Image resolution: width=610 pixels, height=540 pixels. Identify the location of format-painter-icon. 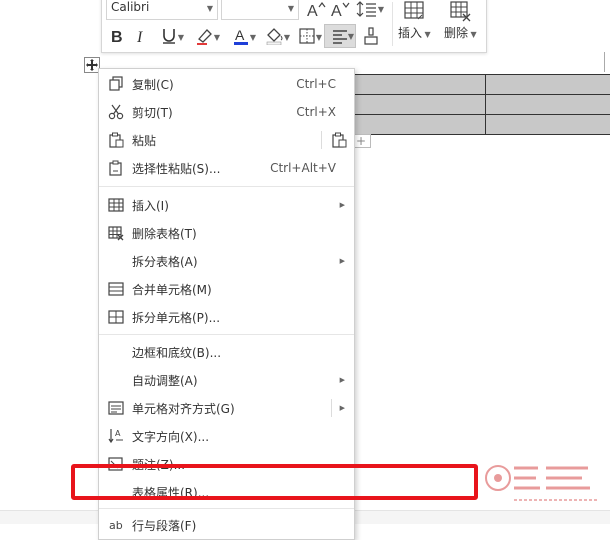
(371, 36).